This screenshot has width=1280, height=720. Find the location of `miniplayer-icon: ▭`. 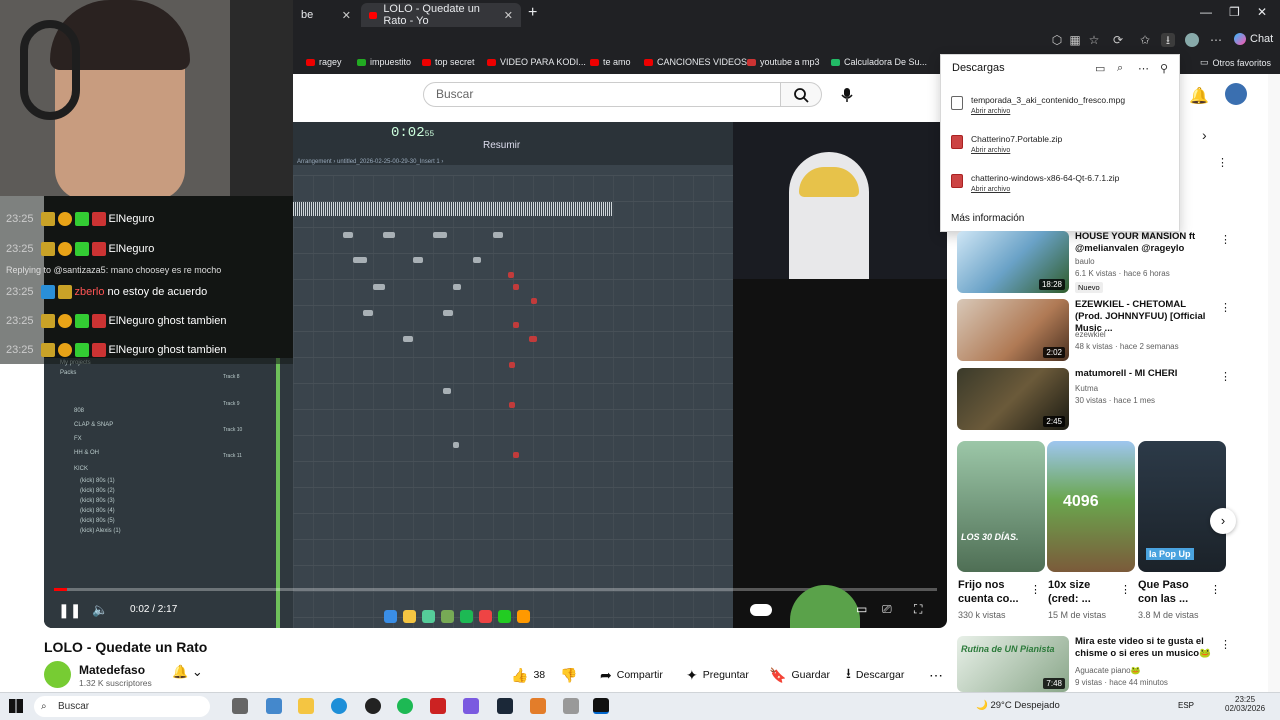

miniplayer-icon: ▭ is located at coordinates (861, 609).